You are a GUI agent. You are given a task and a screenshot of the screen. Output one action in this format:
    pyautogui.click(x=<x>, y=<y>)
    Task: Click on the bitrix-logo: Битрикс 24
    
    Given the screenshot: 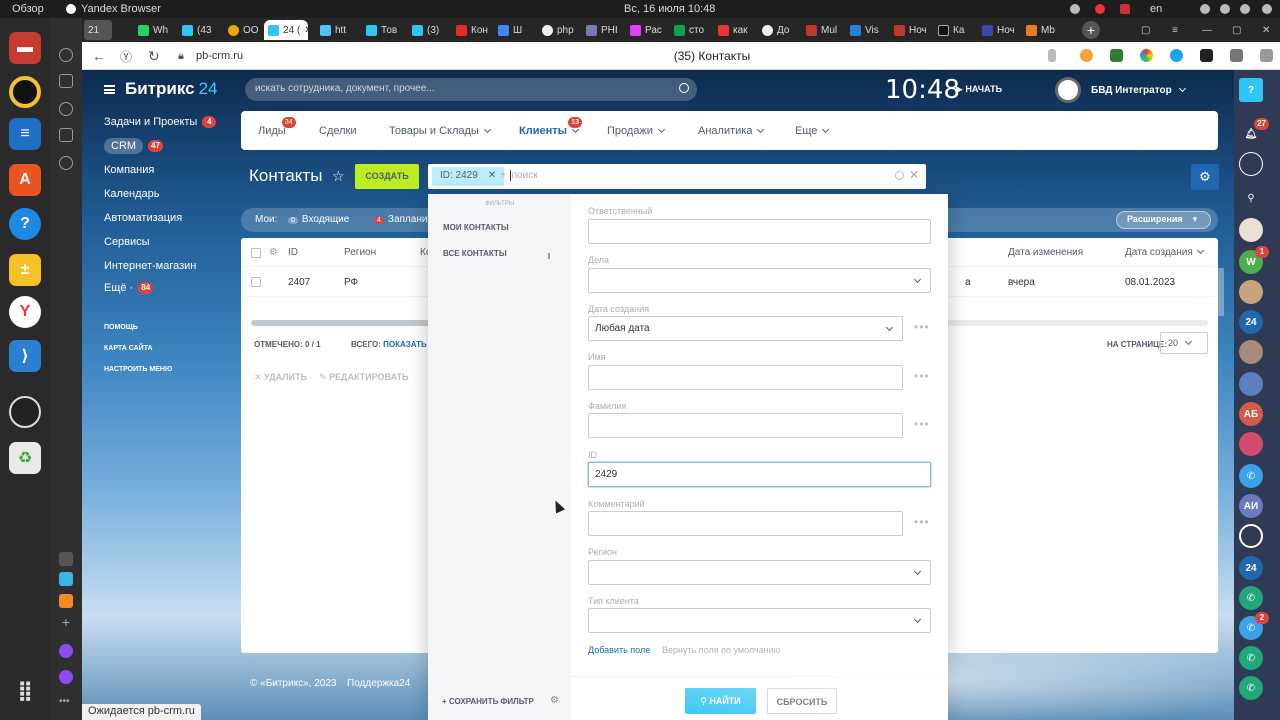 What is the action you would take?
    pyautogui.click(x=161, y=89)
    